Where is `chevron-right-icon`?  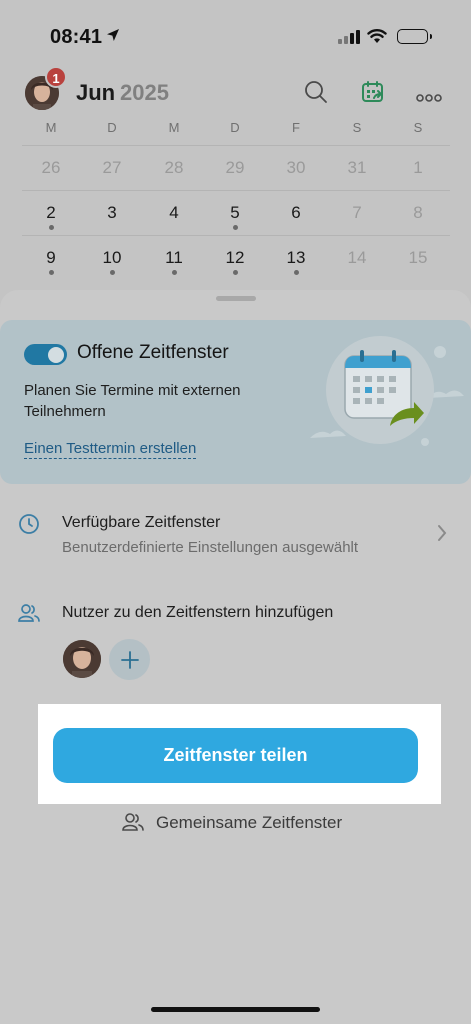 chevron-right-icon is located at coordinates (442, 535).